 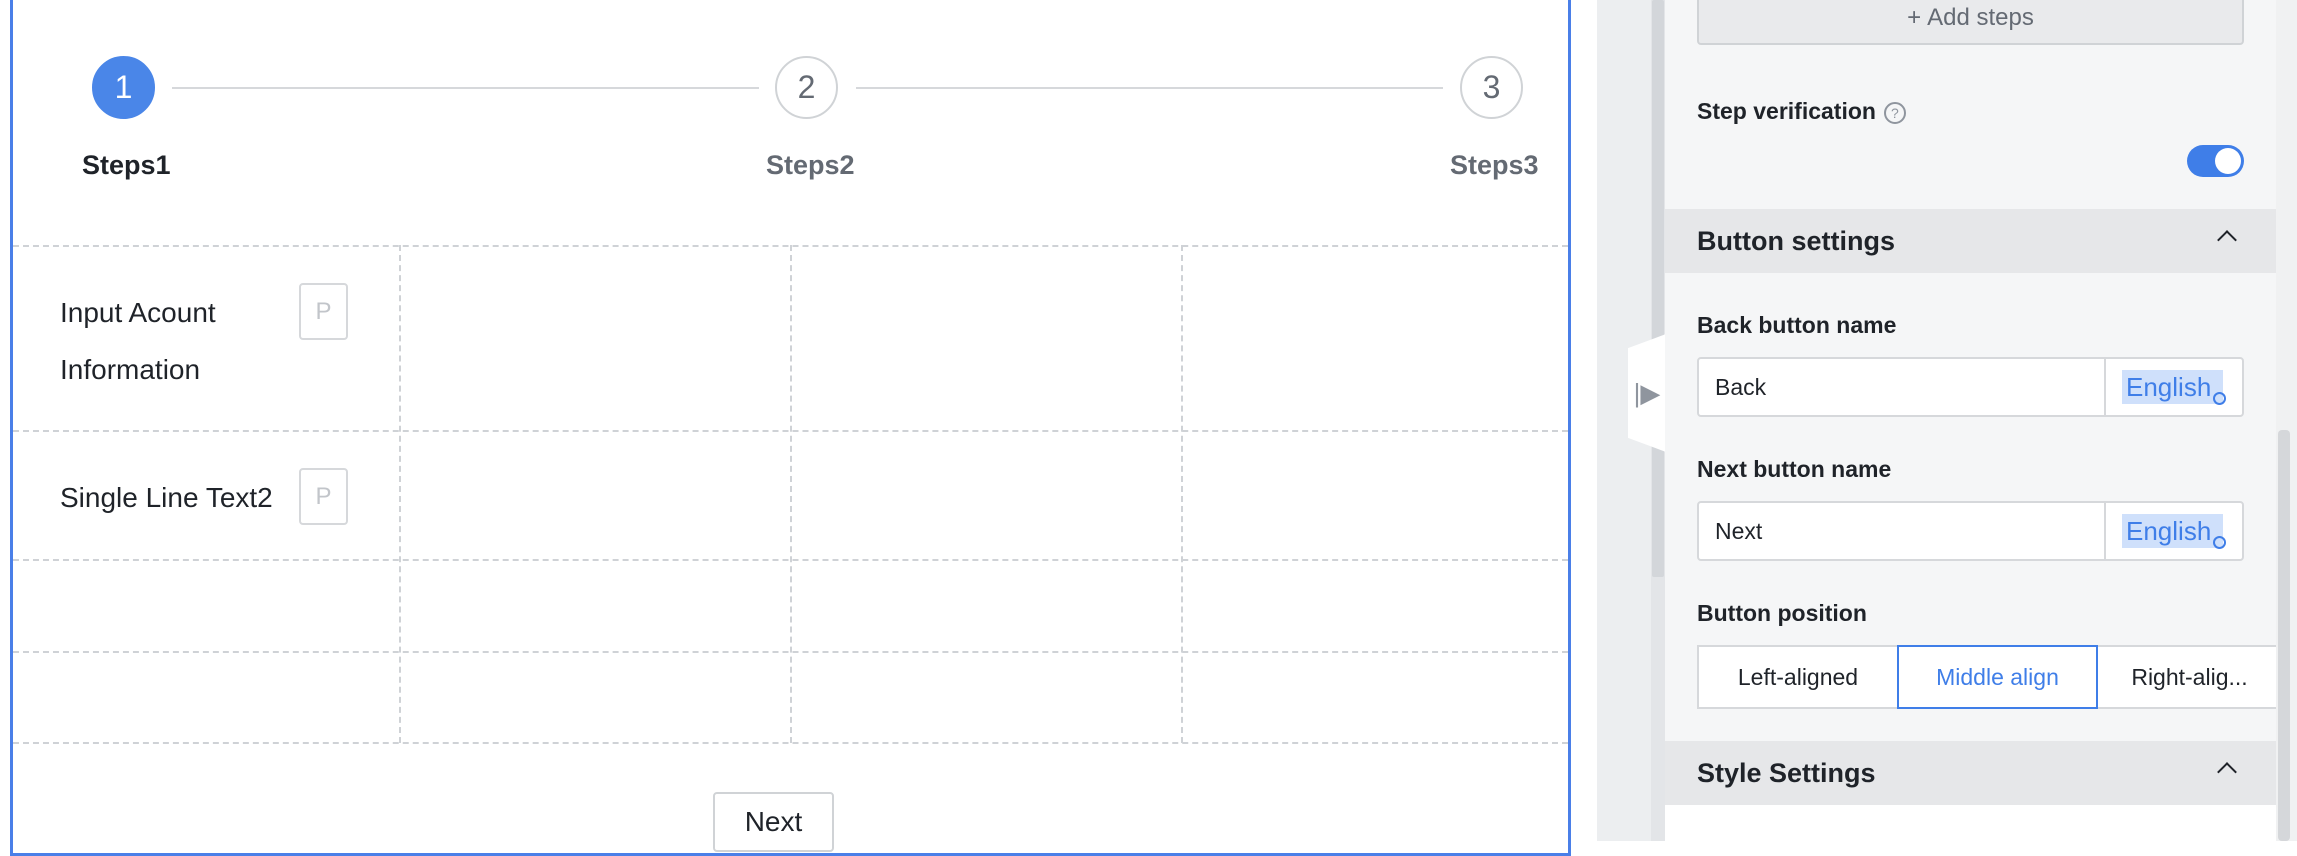 I want to click on back-button-name-input: Back English, so click(x=1970, y=387).